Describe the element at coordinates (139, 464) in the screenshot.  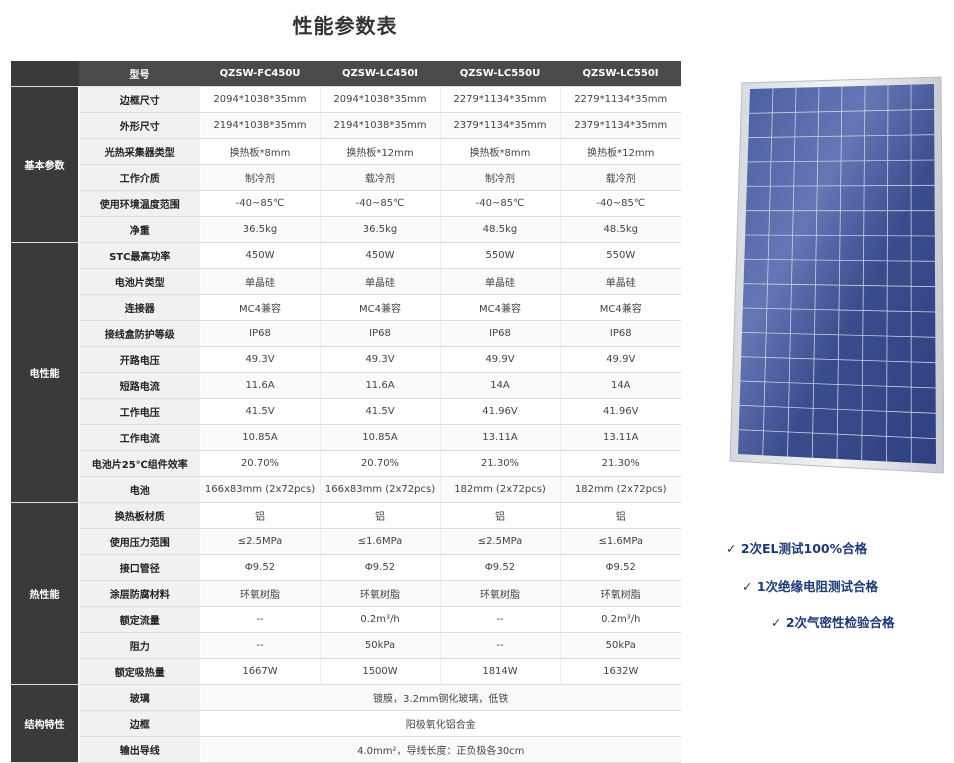
I see `row-label: 电池片25℃组件效率` at that location.